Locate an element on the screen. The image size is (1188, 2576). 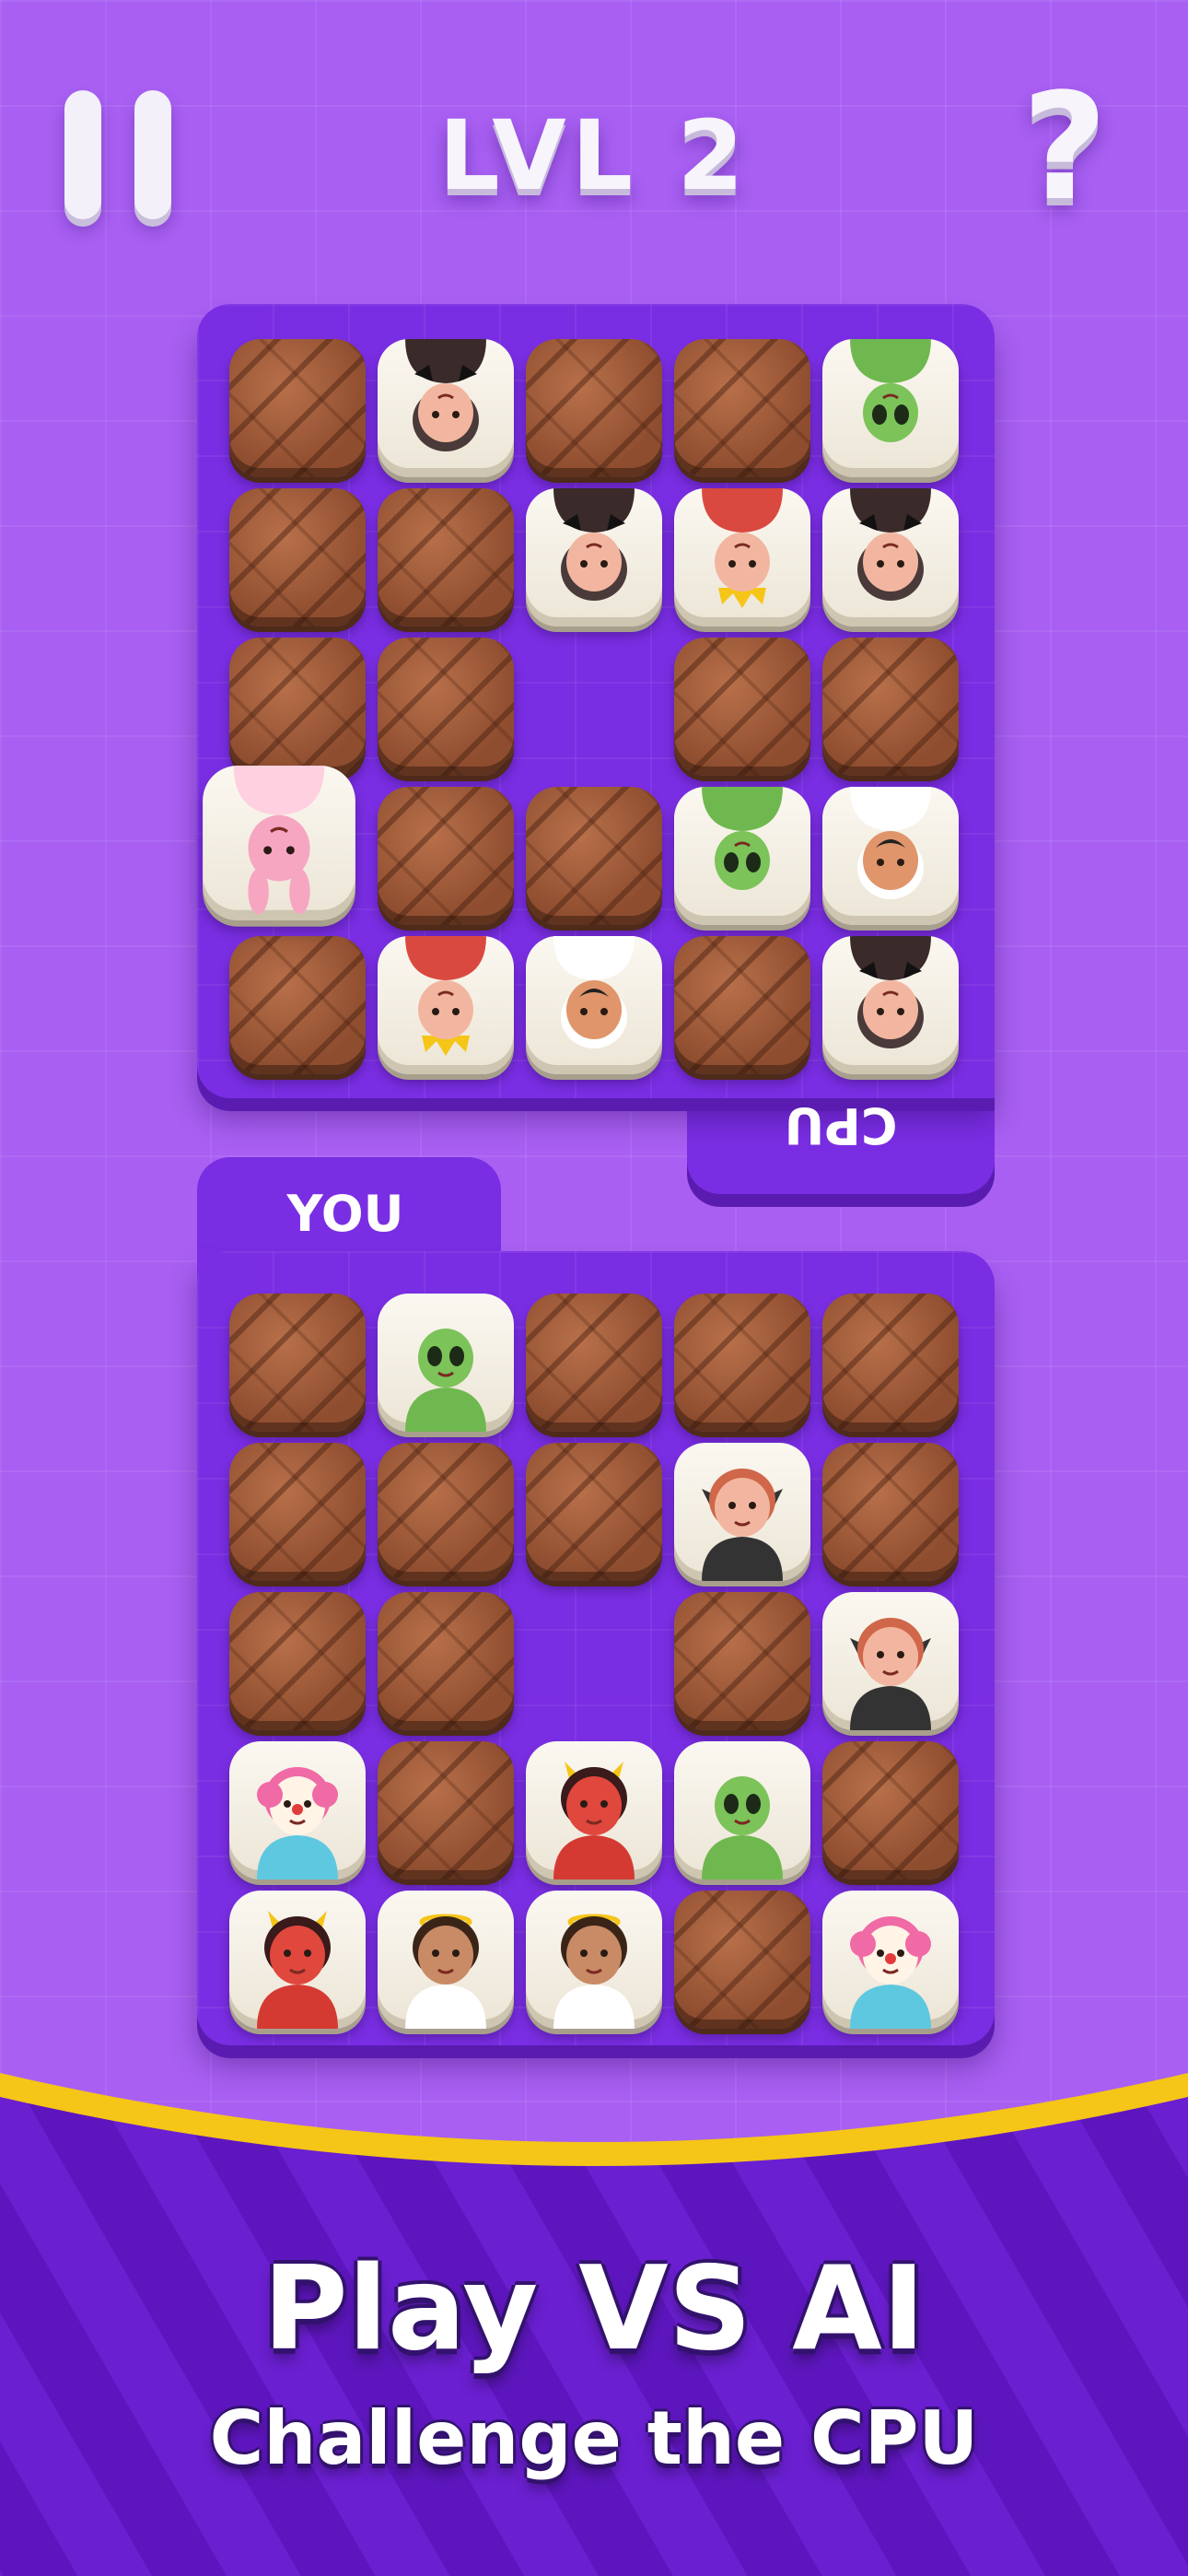
player-label: YOU is located at coordinates (345, 1214).